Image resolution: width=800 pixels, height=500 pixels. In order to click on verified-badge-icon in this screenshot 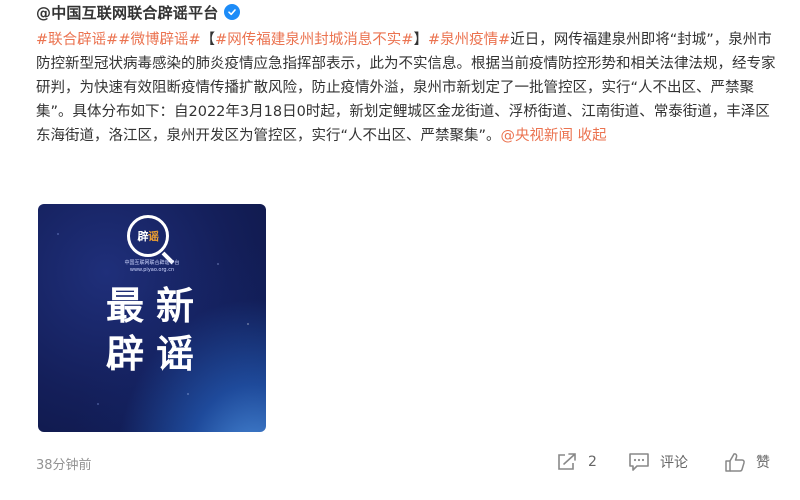, I will do `click(232, 12)`.